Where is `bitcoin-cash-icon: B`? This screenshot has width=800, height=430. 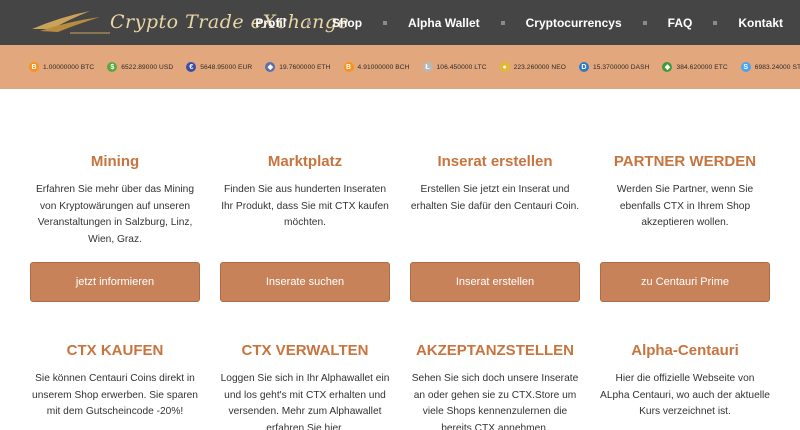
bitcoin-cash-icon: B is located at coordinates (348, 67).